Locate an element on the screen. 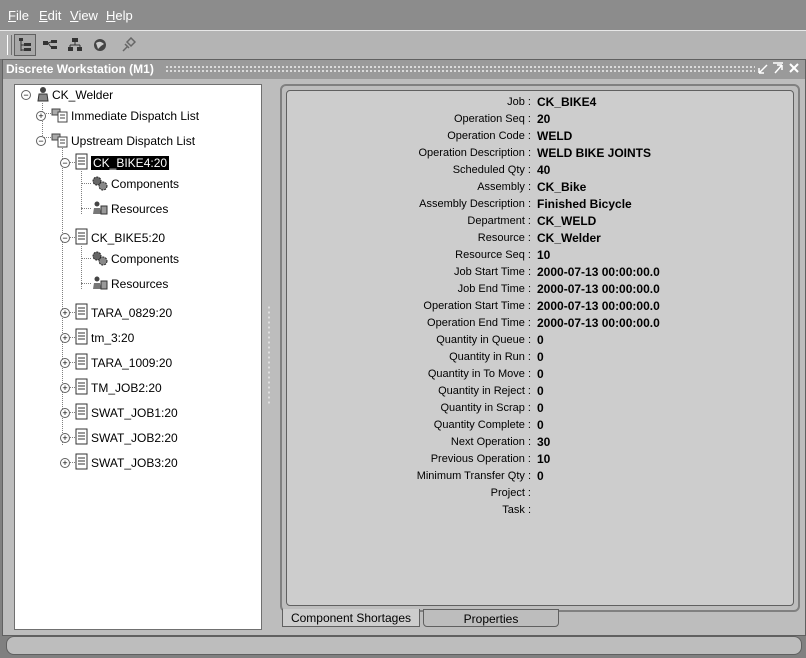 The image size is (806, 658). tree-item-job: + TARA_0829:20 is located at coordinates (116, 312).